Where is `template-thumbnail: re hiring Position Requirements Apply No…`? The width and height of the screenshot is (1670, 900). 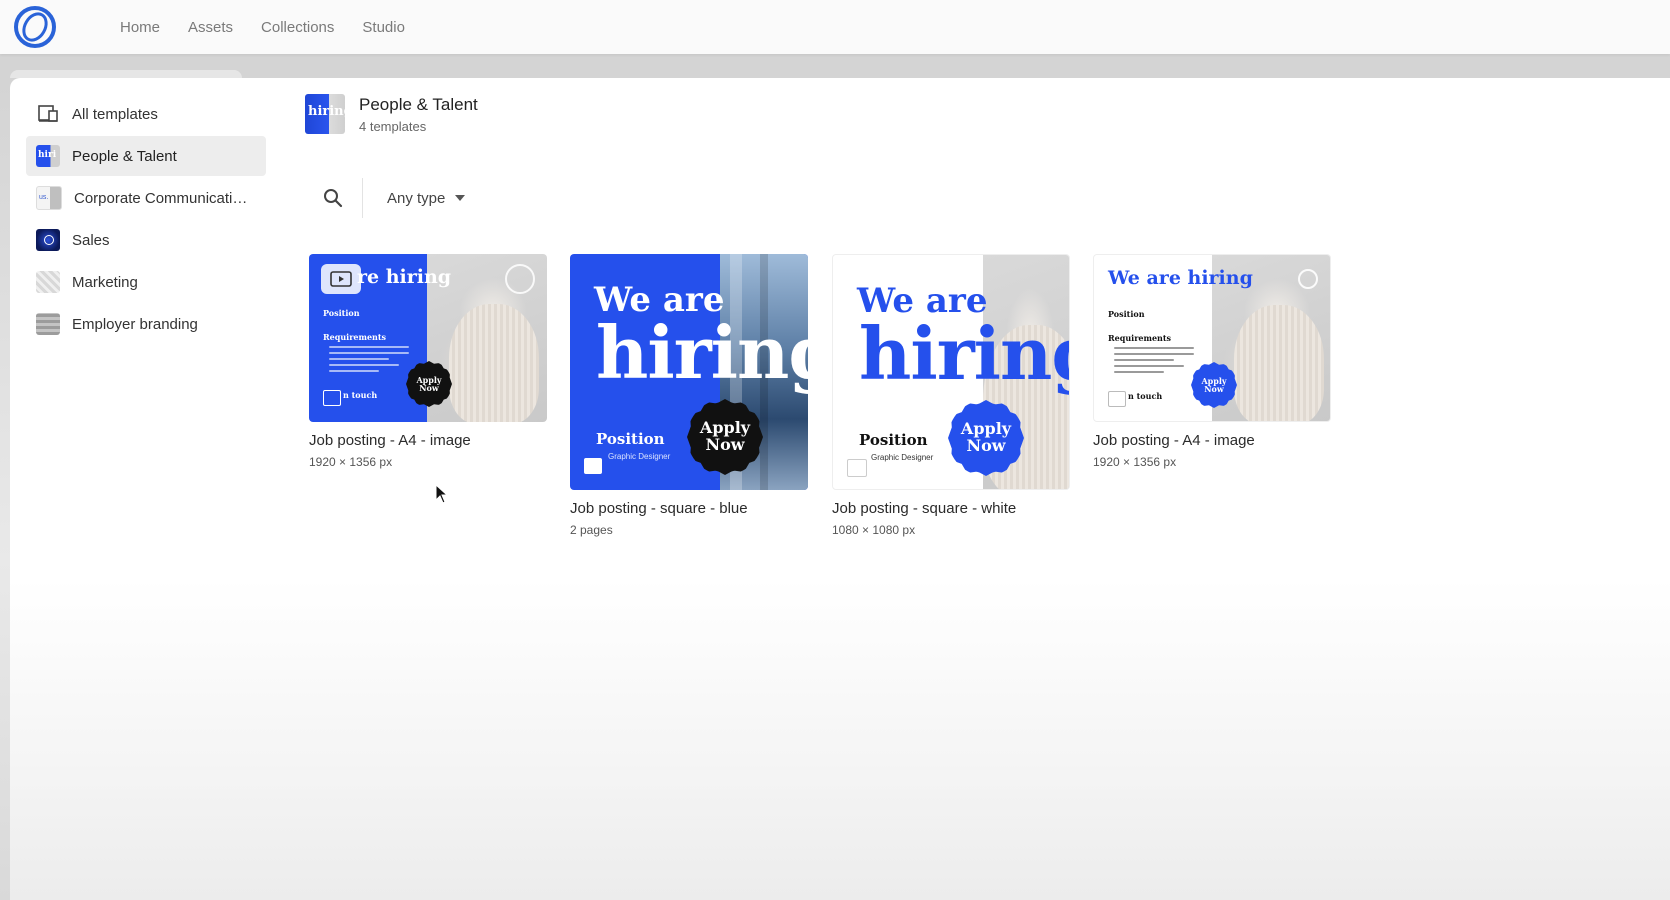 template-thumbnail: re hiring Position Requirements Apply No… is located at coordinates (428, 338).